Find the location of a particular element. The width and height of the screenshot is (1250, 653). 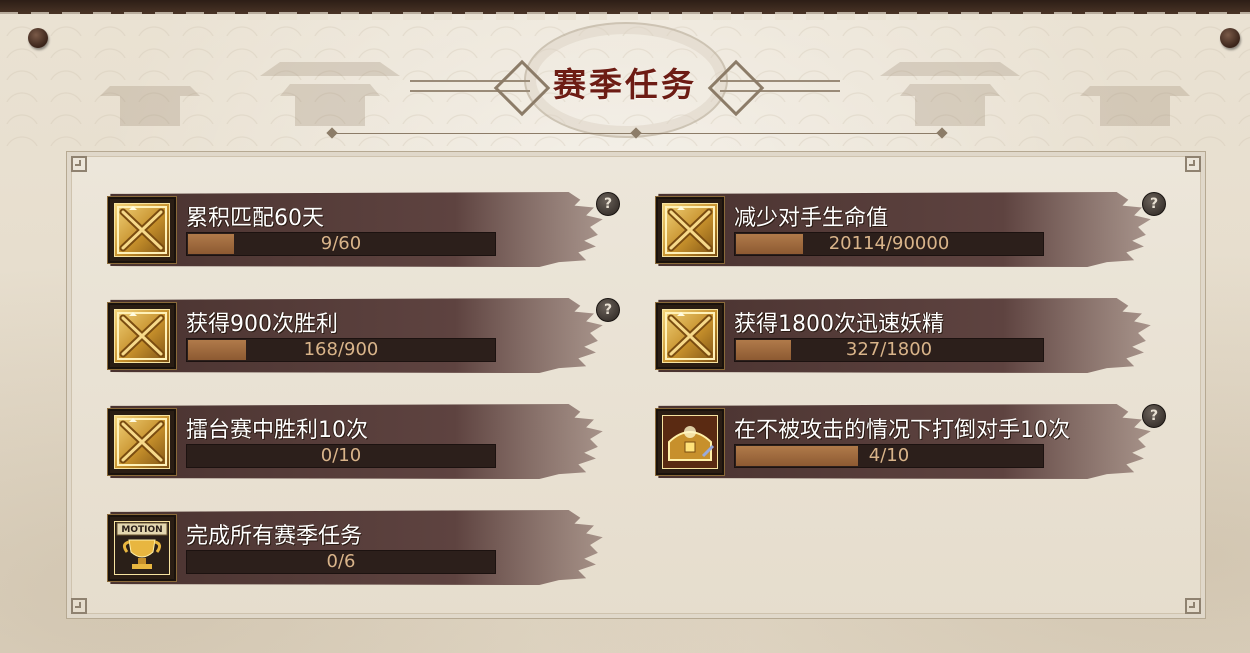

task-name: 累积匹配60天 is located at coordinates (255, 218).